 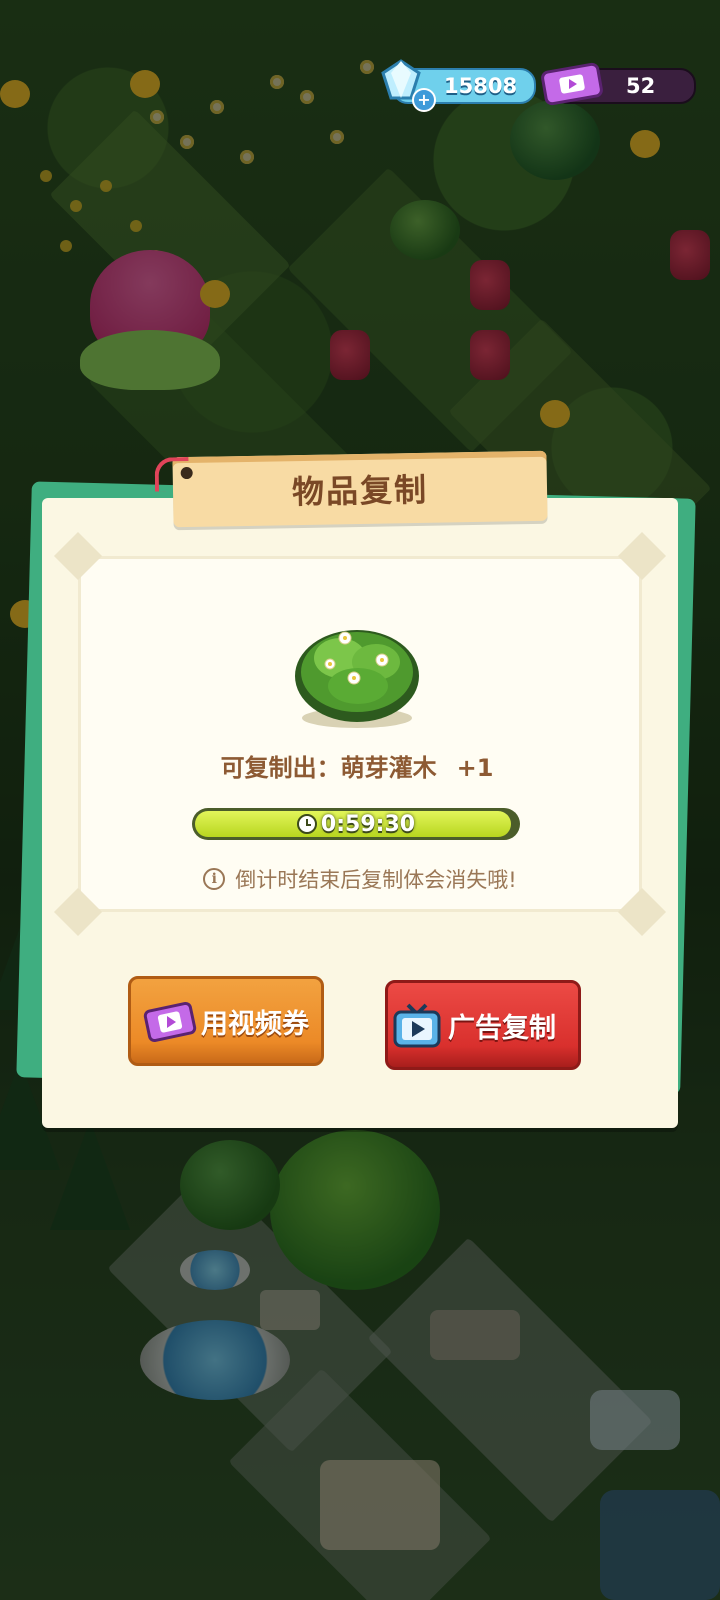 What do you see at coordinates (481, 86) in the screenshot?
I see `gem-amount: 15808` at bounding box center [481, 86].